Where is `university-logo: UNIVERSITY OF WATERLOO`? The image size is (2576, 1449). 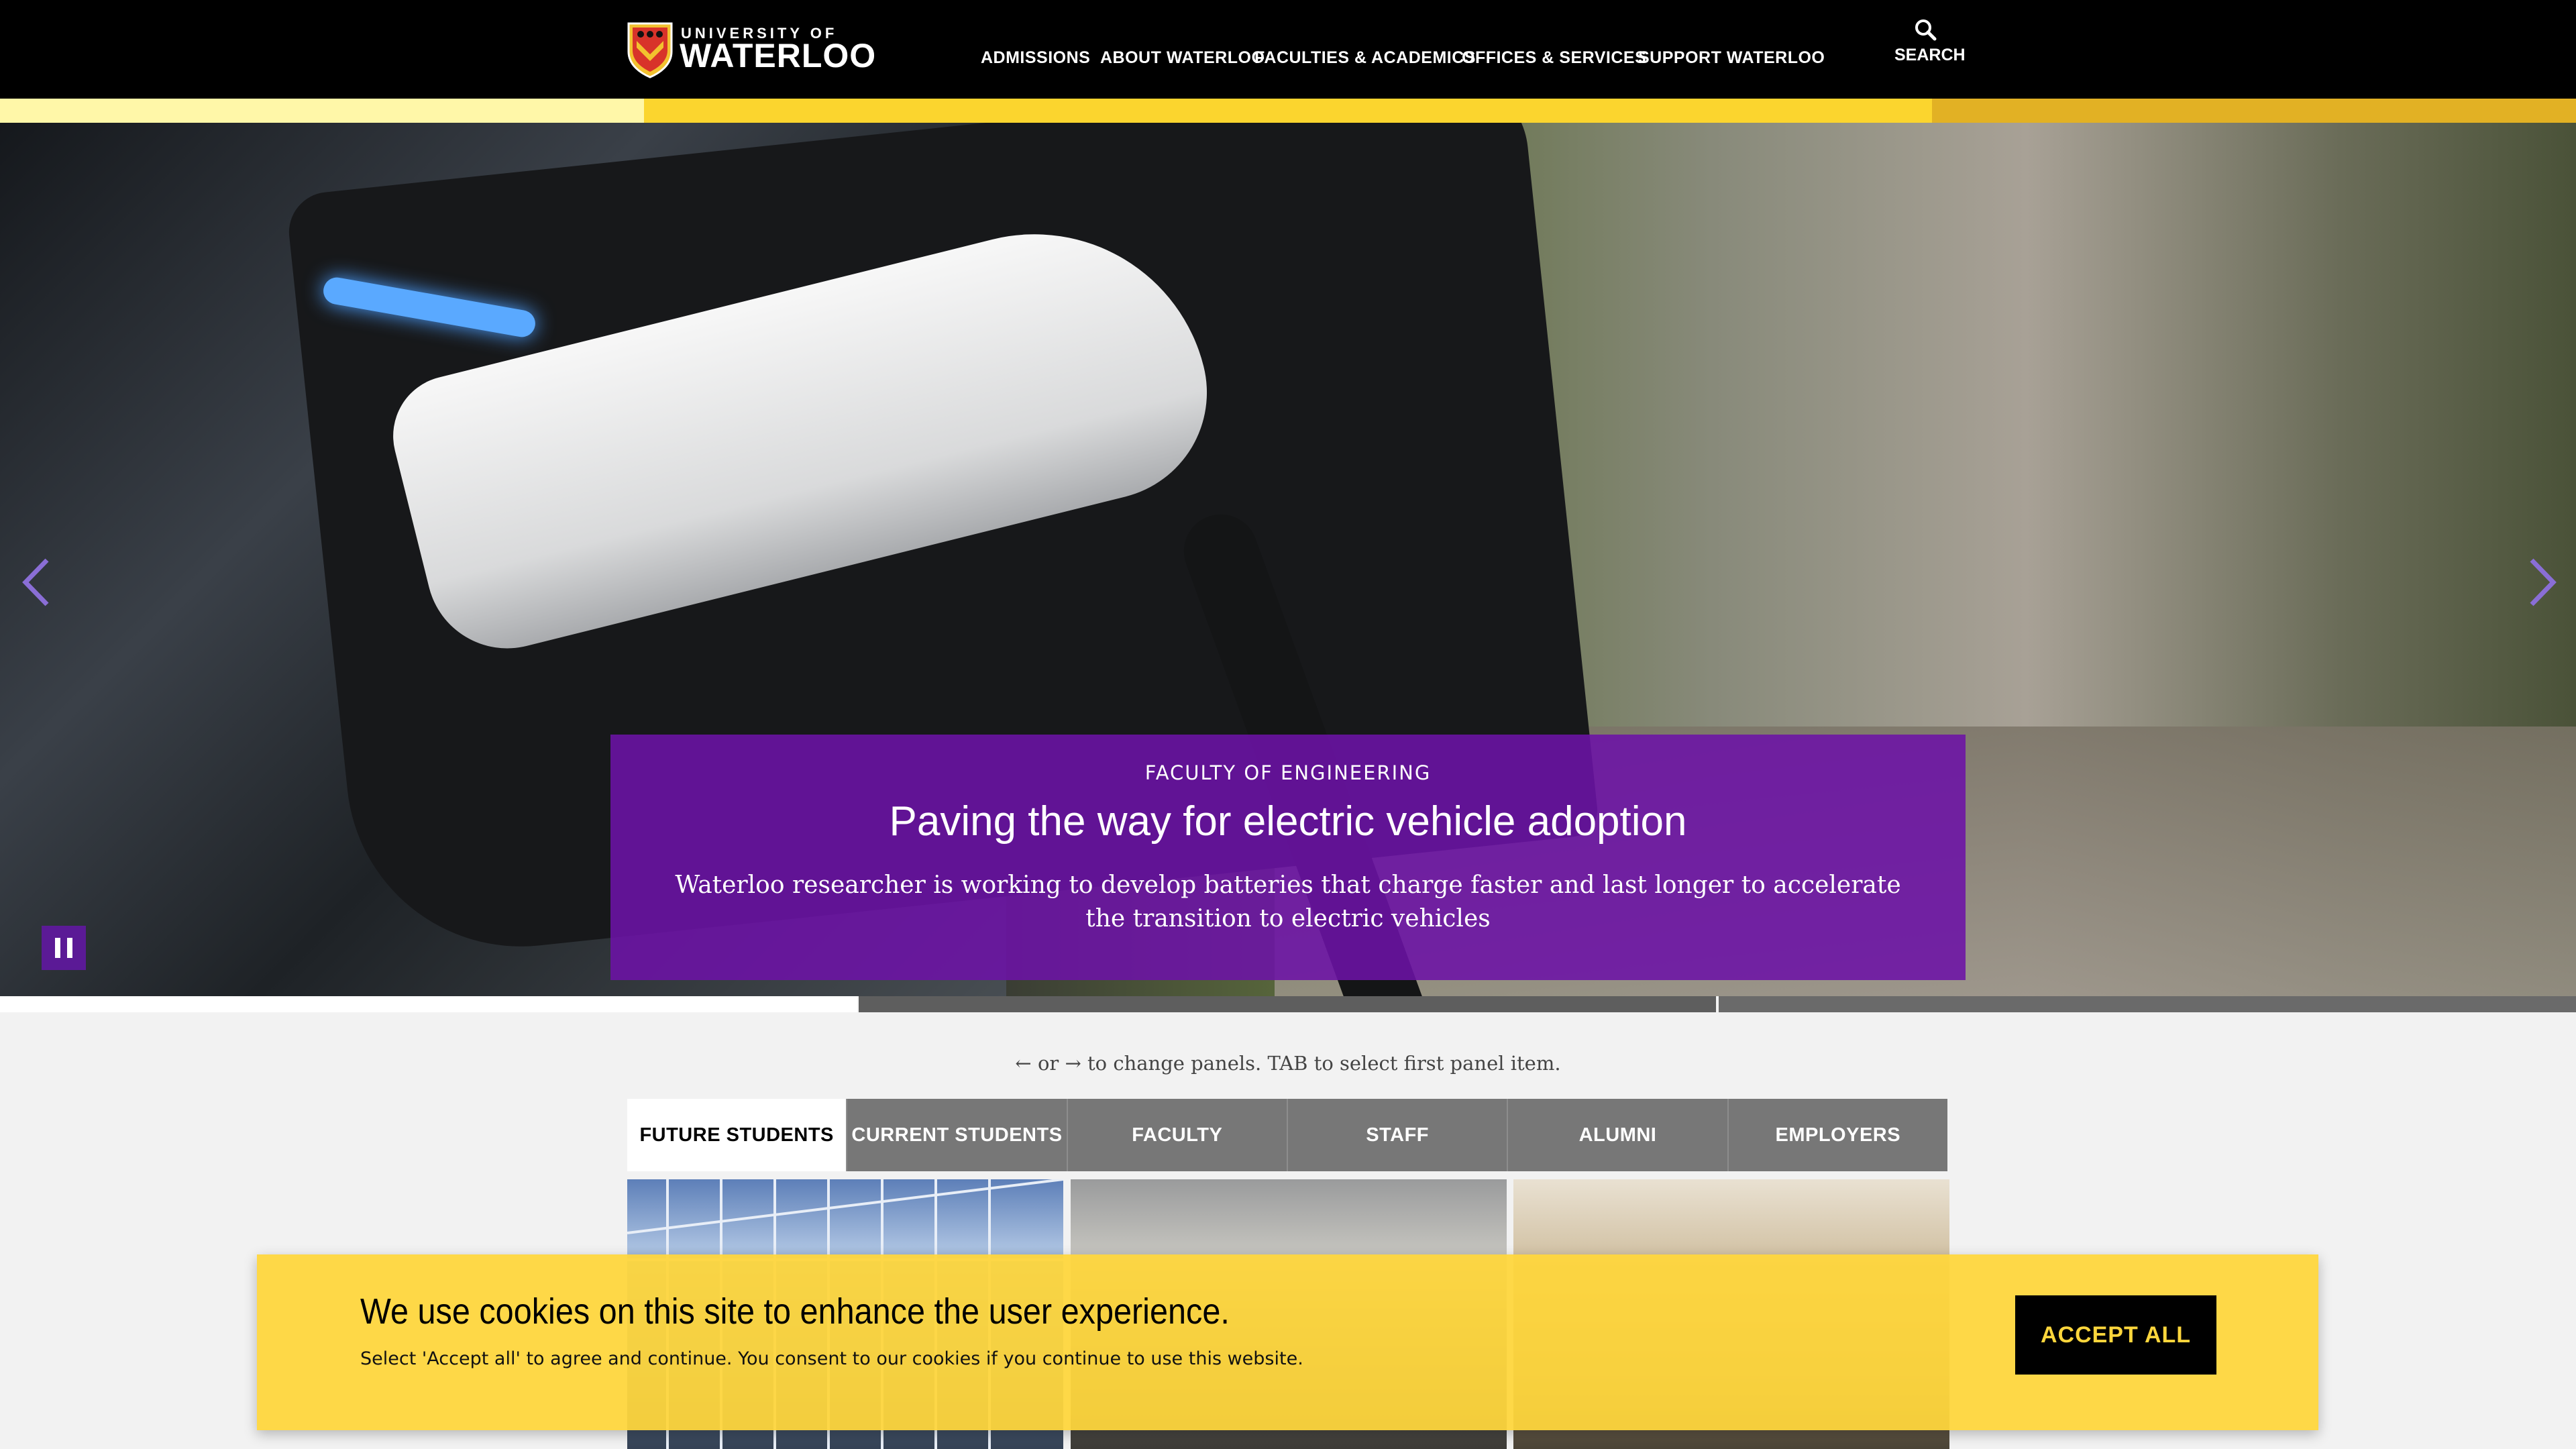
university-logo: UNIVERSITY OF WATERLOO is located at coordinates (750, 49).